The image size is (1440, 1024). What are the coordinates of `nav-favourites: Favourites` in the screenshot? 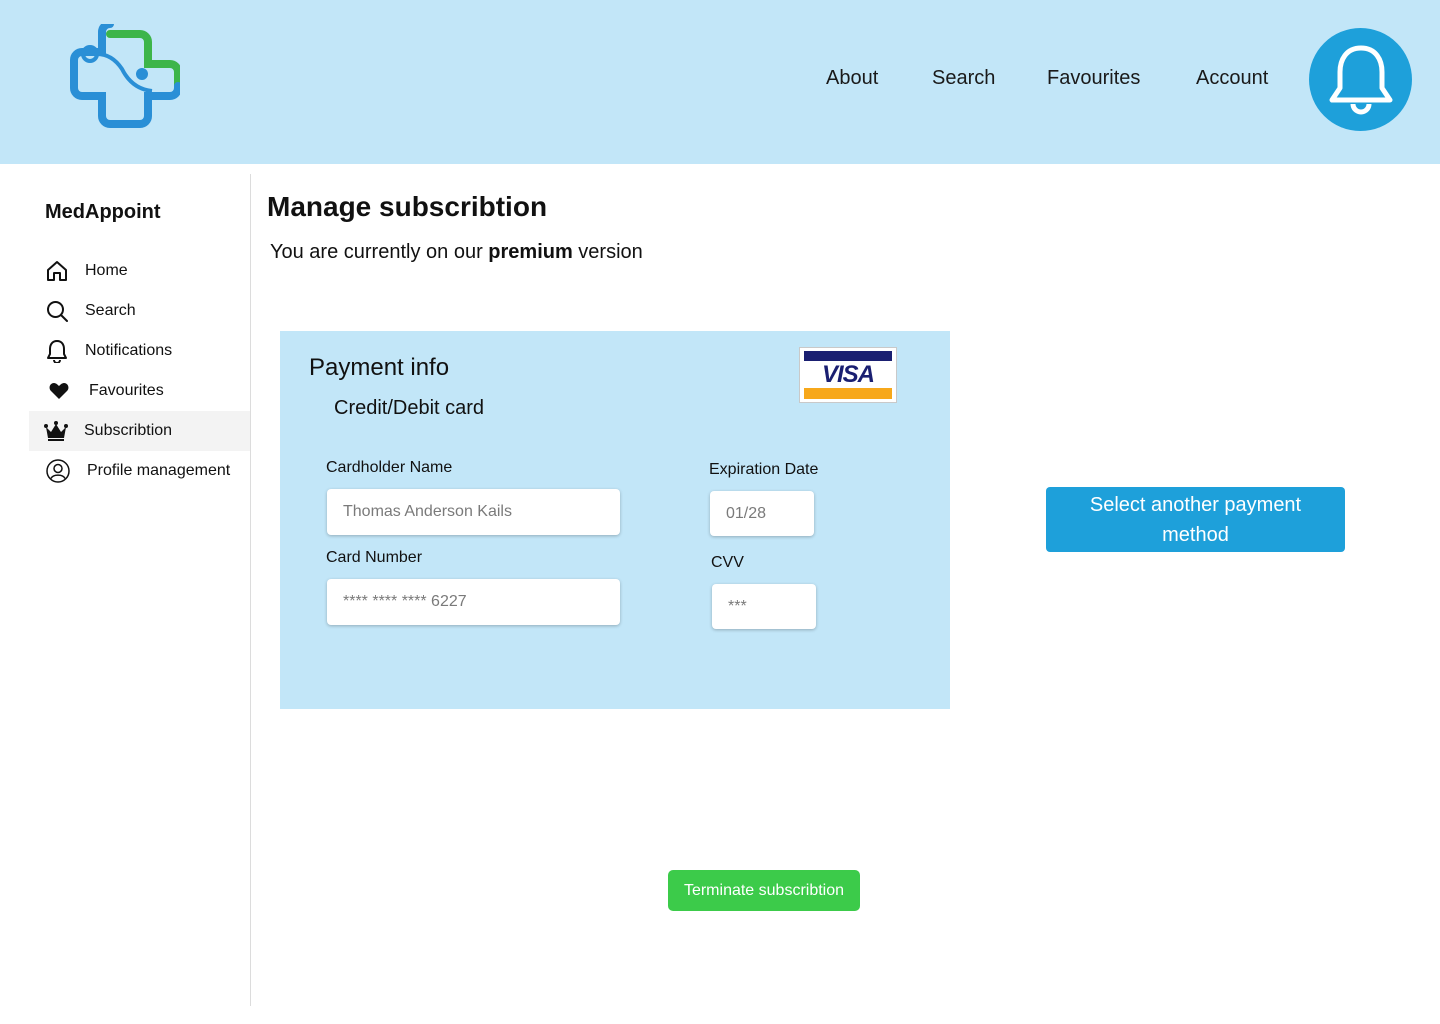 It's located at (1093, 78).